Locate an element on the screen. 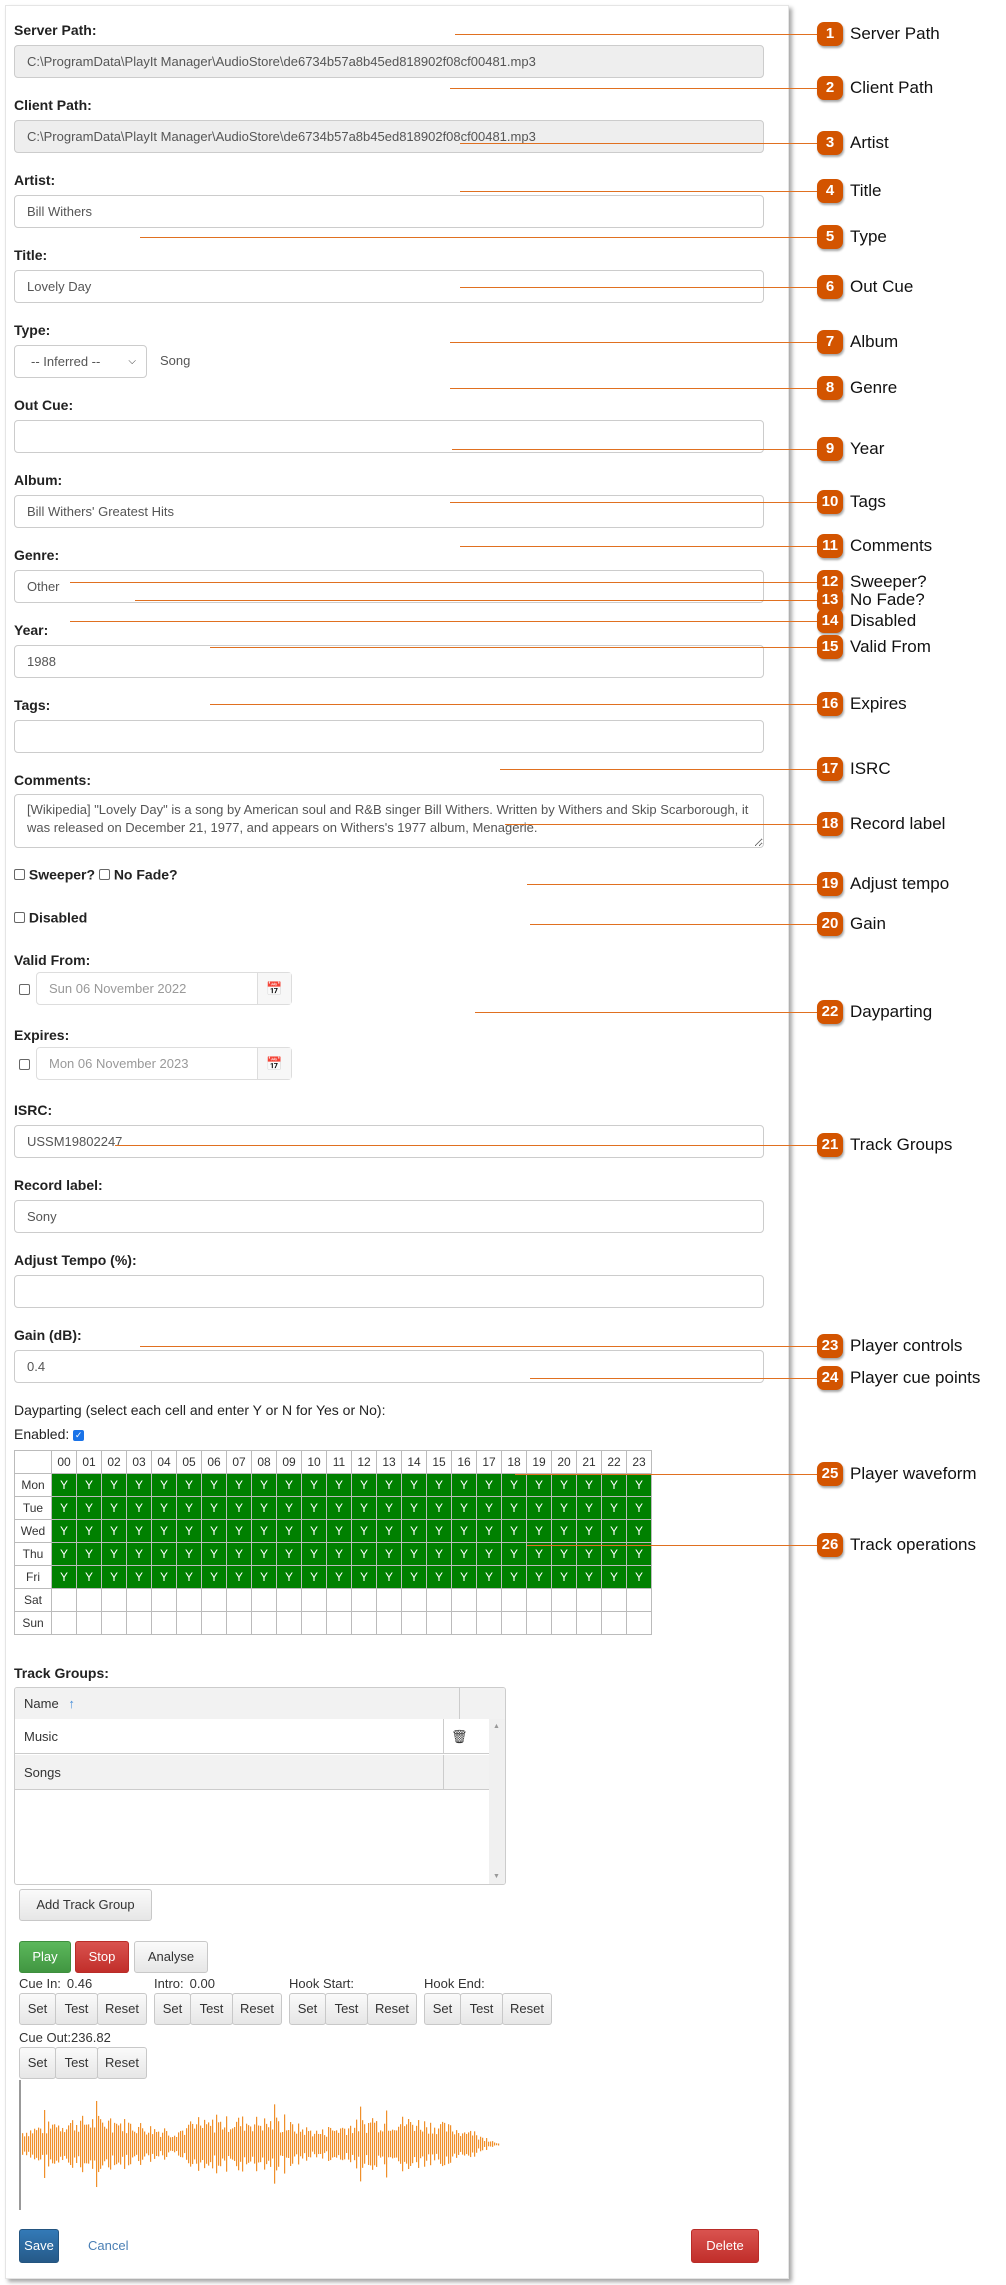 The height and width of the screenshot is (2285, 1006). cancel-link: Cancel is located at coordinates (108, 2245).